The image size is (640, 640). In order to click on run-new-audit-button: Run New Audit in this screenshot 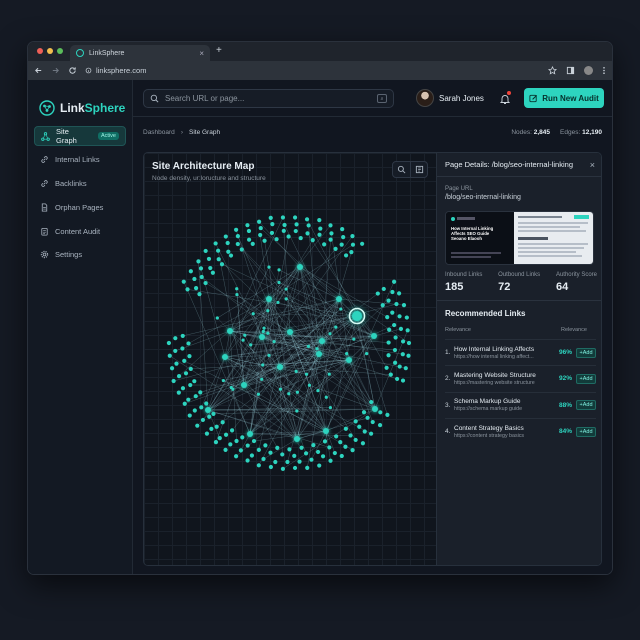, I will do `click(564, 98)`.